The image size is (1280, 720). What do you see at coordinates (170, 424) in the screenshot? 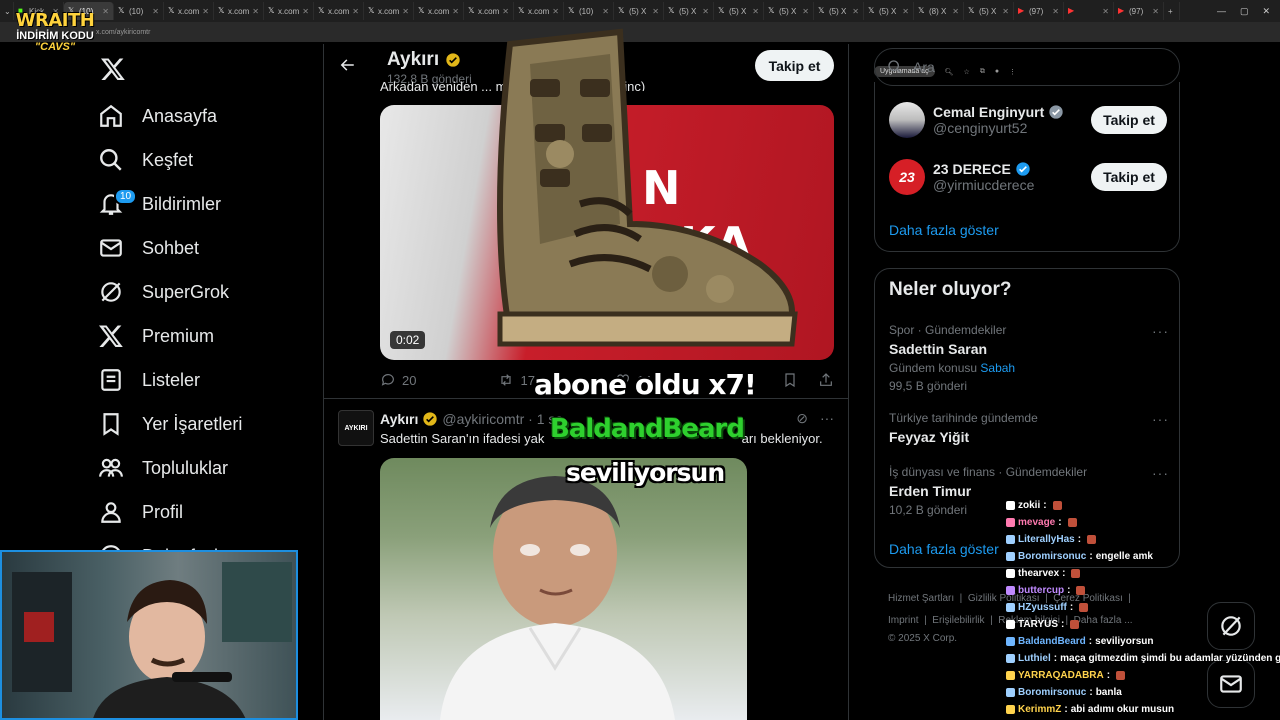
I see `nav-item-7: Yer İşaretleri` at bounding box center [170, 424].